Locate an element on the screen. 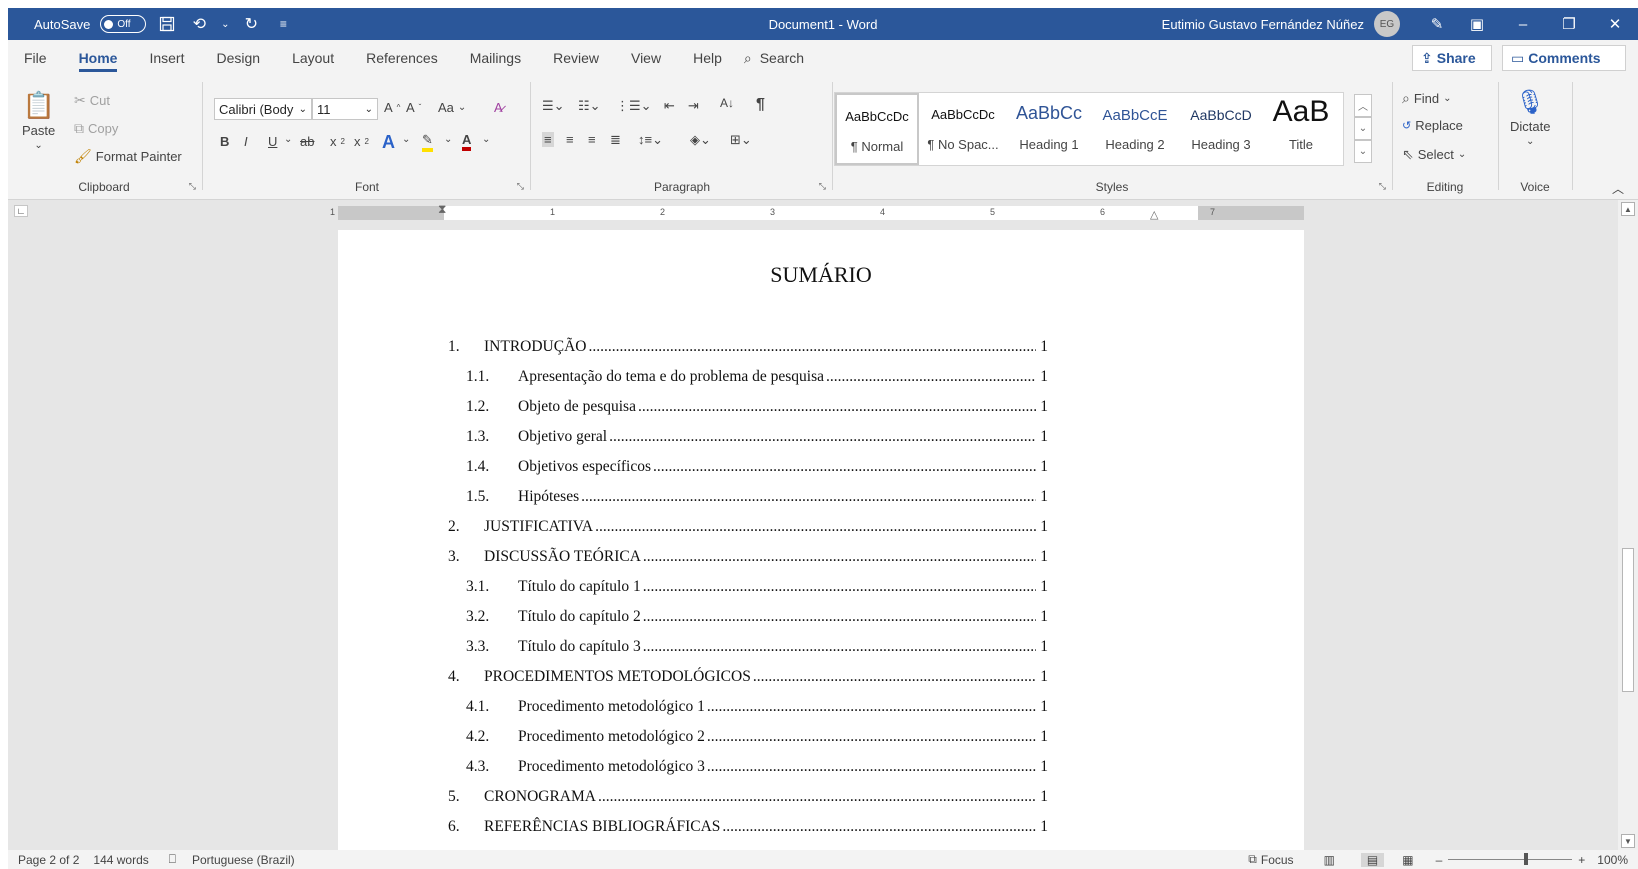 This screenshot has height=869, width=1638. multilevel-list-icon: ⋮☰⌄ is located at coordinates (634, 106).